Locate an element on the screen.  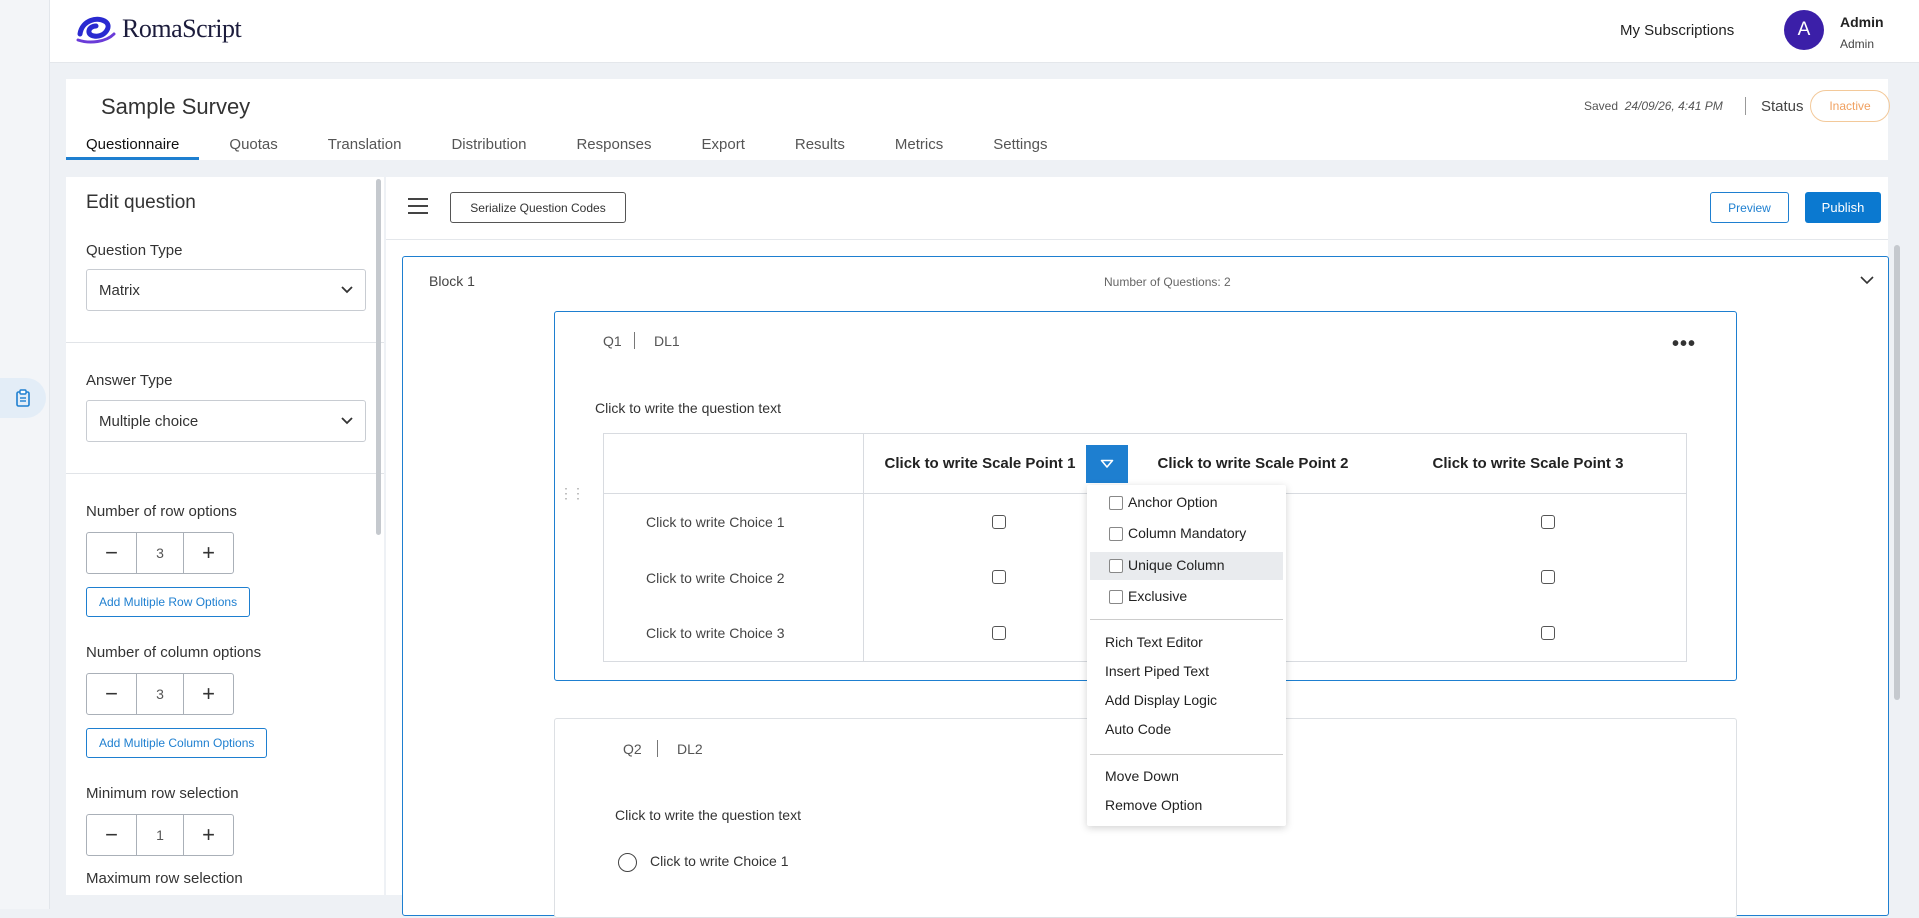
matrix-row-label: Click to write Choice 3 is located at coordinates (715, 633).